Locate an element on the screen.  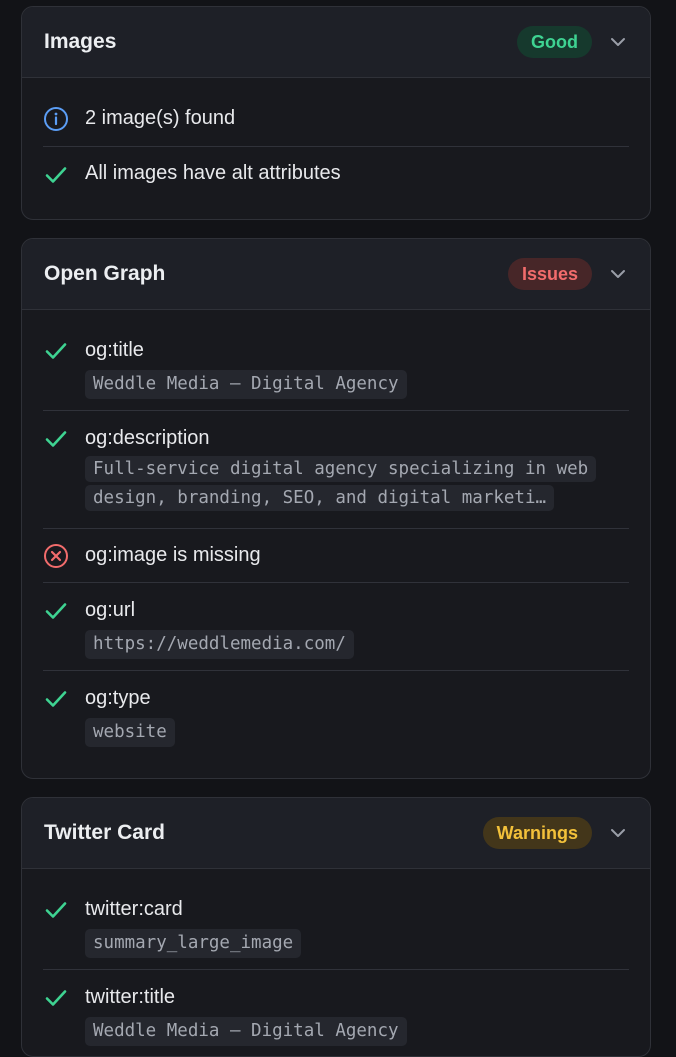
item-value: website is located at coordinates (130, 732).